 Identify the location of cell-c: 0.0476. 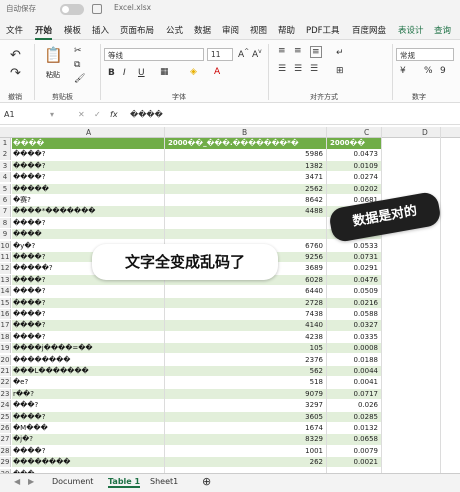
(353, 279).